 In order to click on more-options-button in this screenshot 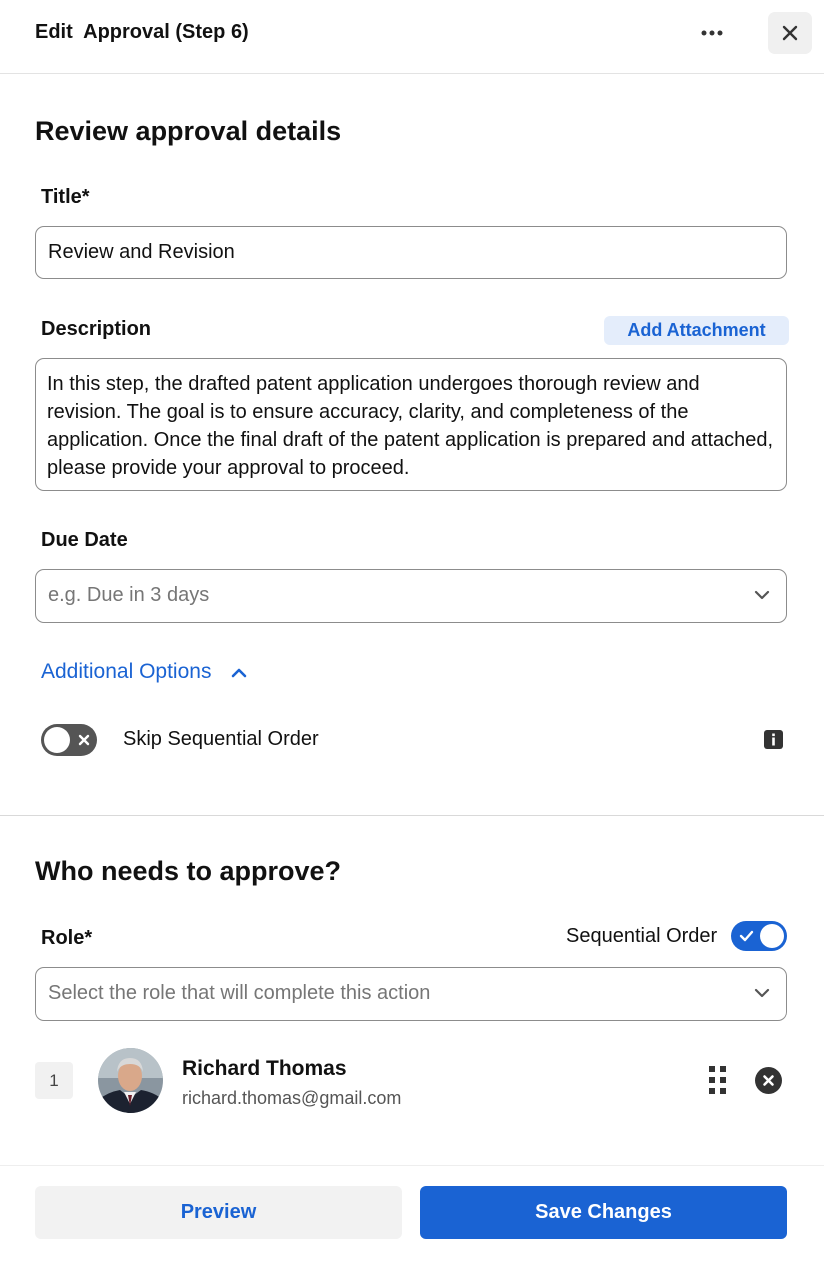, I will do `click(712, 33)`.